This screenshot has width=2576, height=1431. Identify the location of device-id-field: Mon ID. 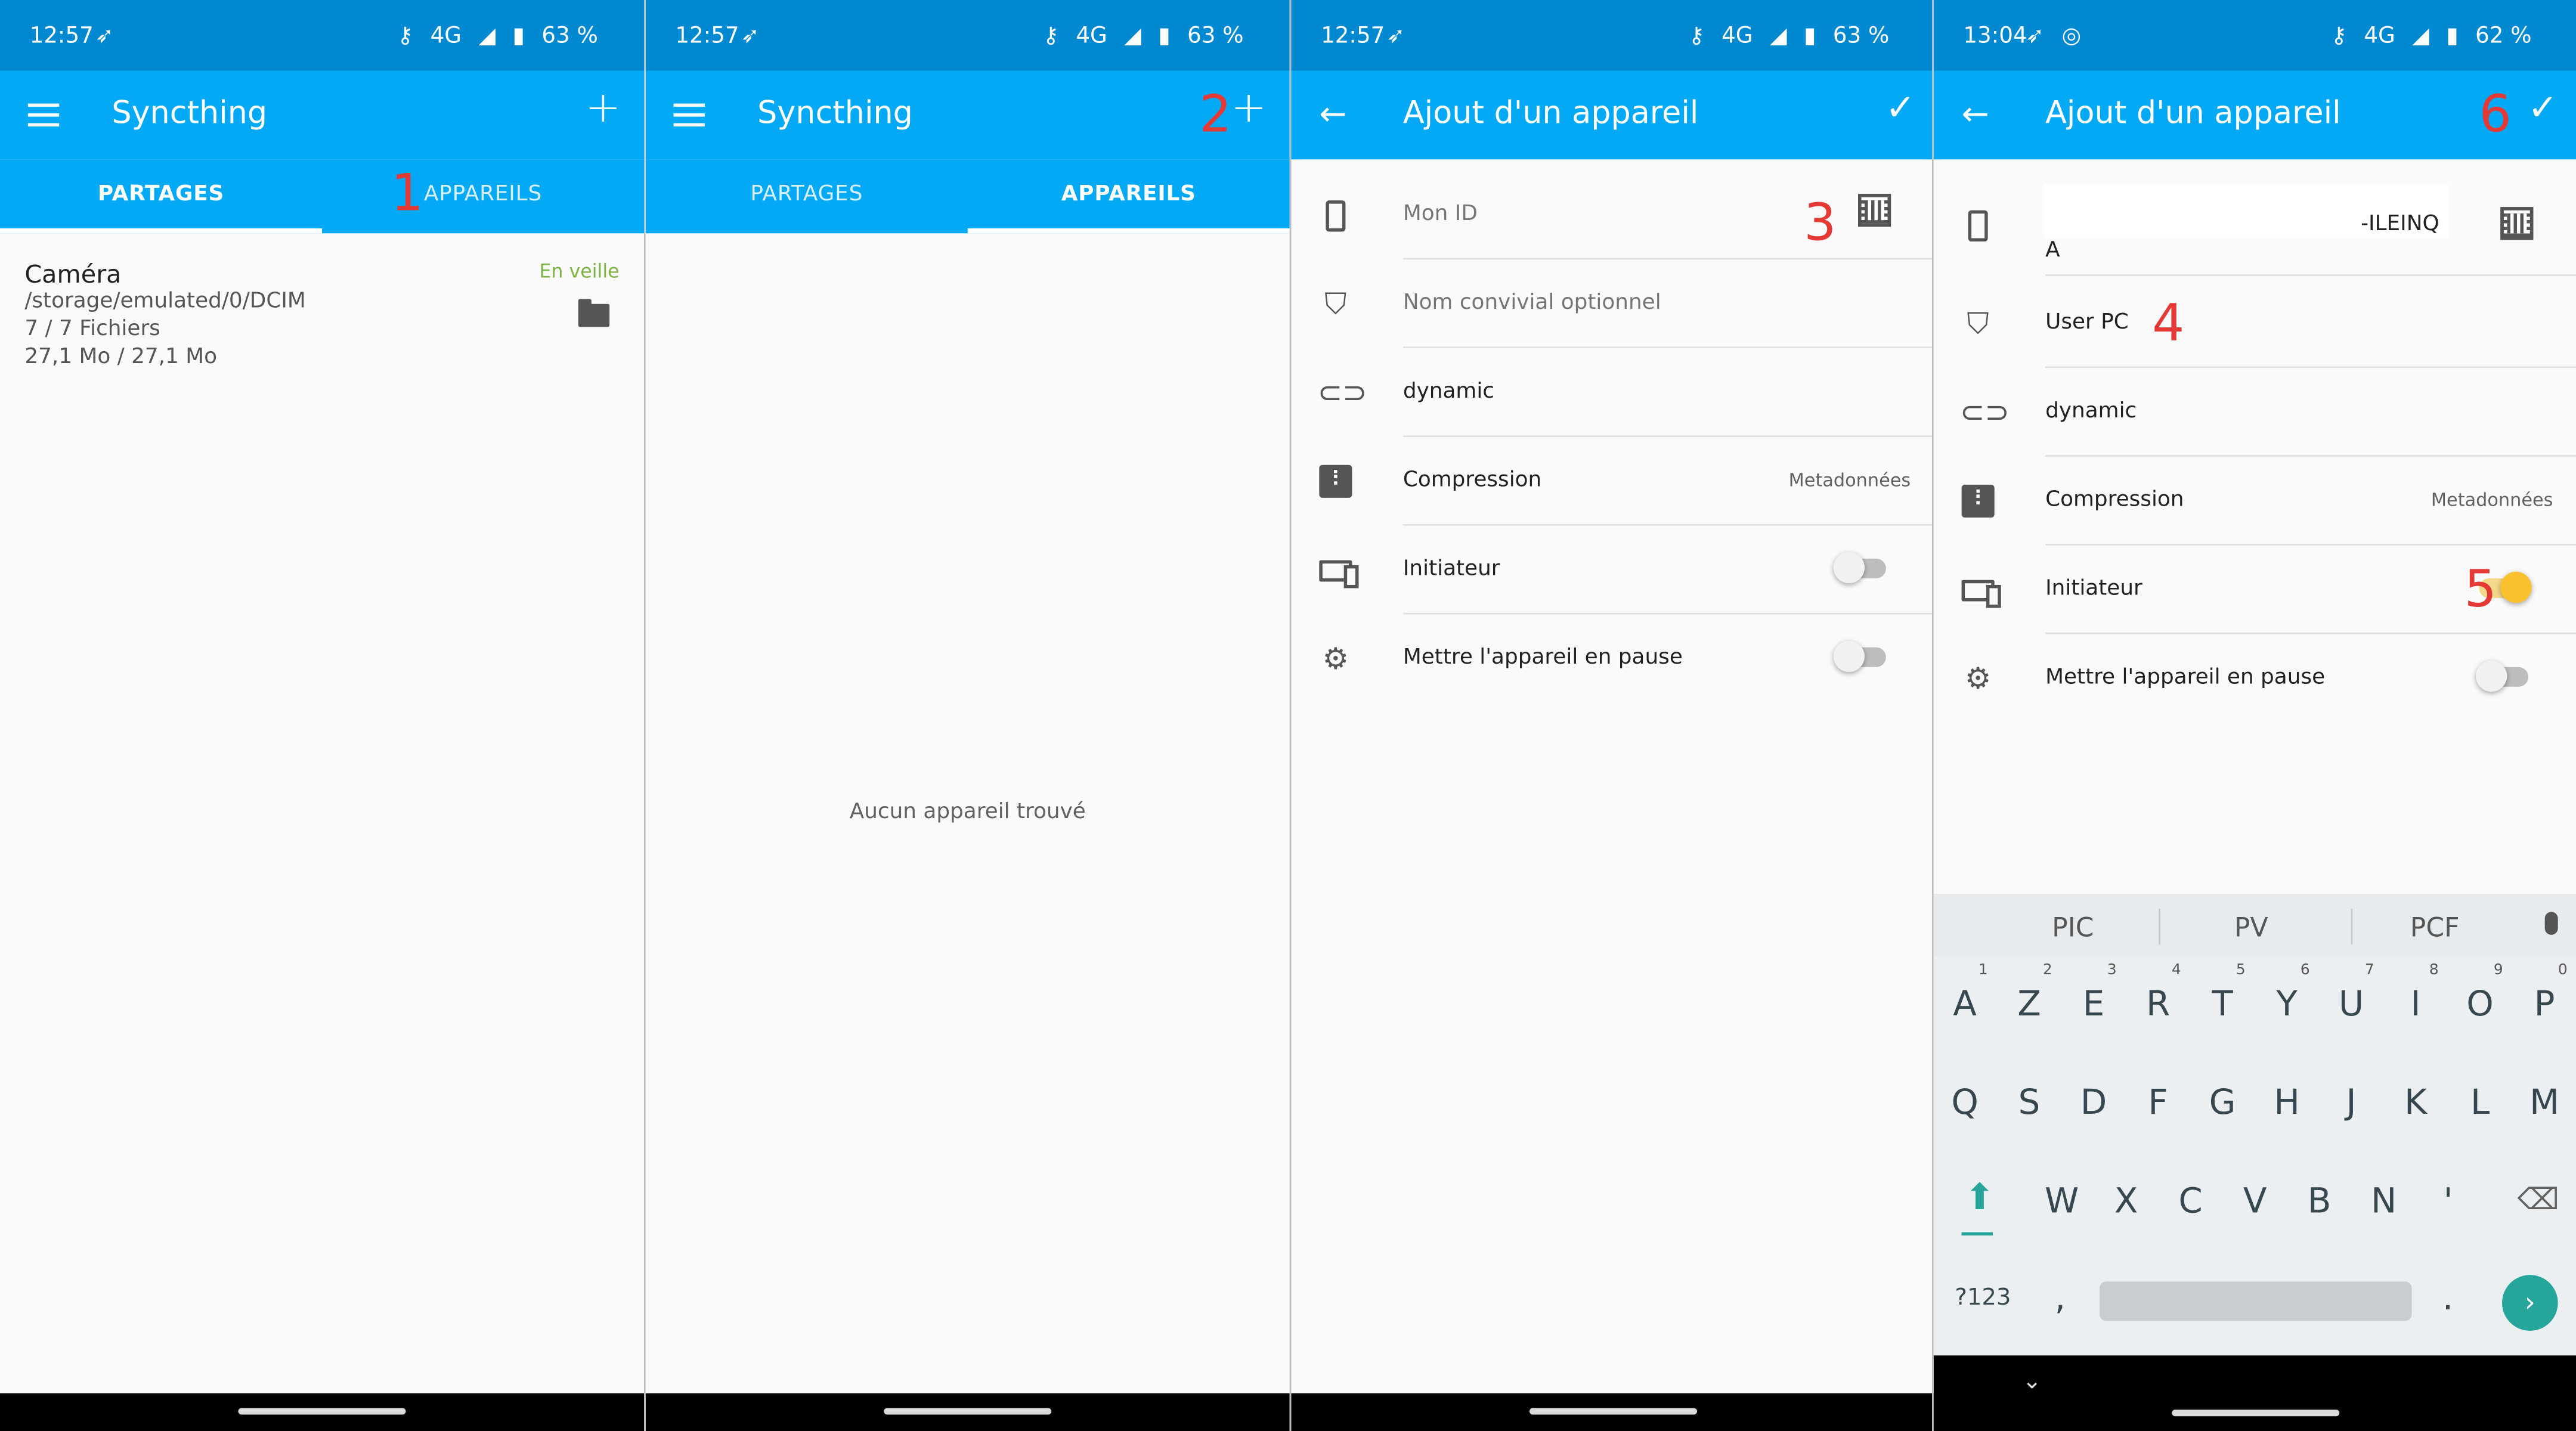
(1614, 215).